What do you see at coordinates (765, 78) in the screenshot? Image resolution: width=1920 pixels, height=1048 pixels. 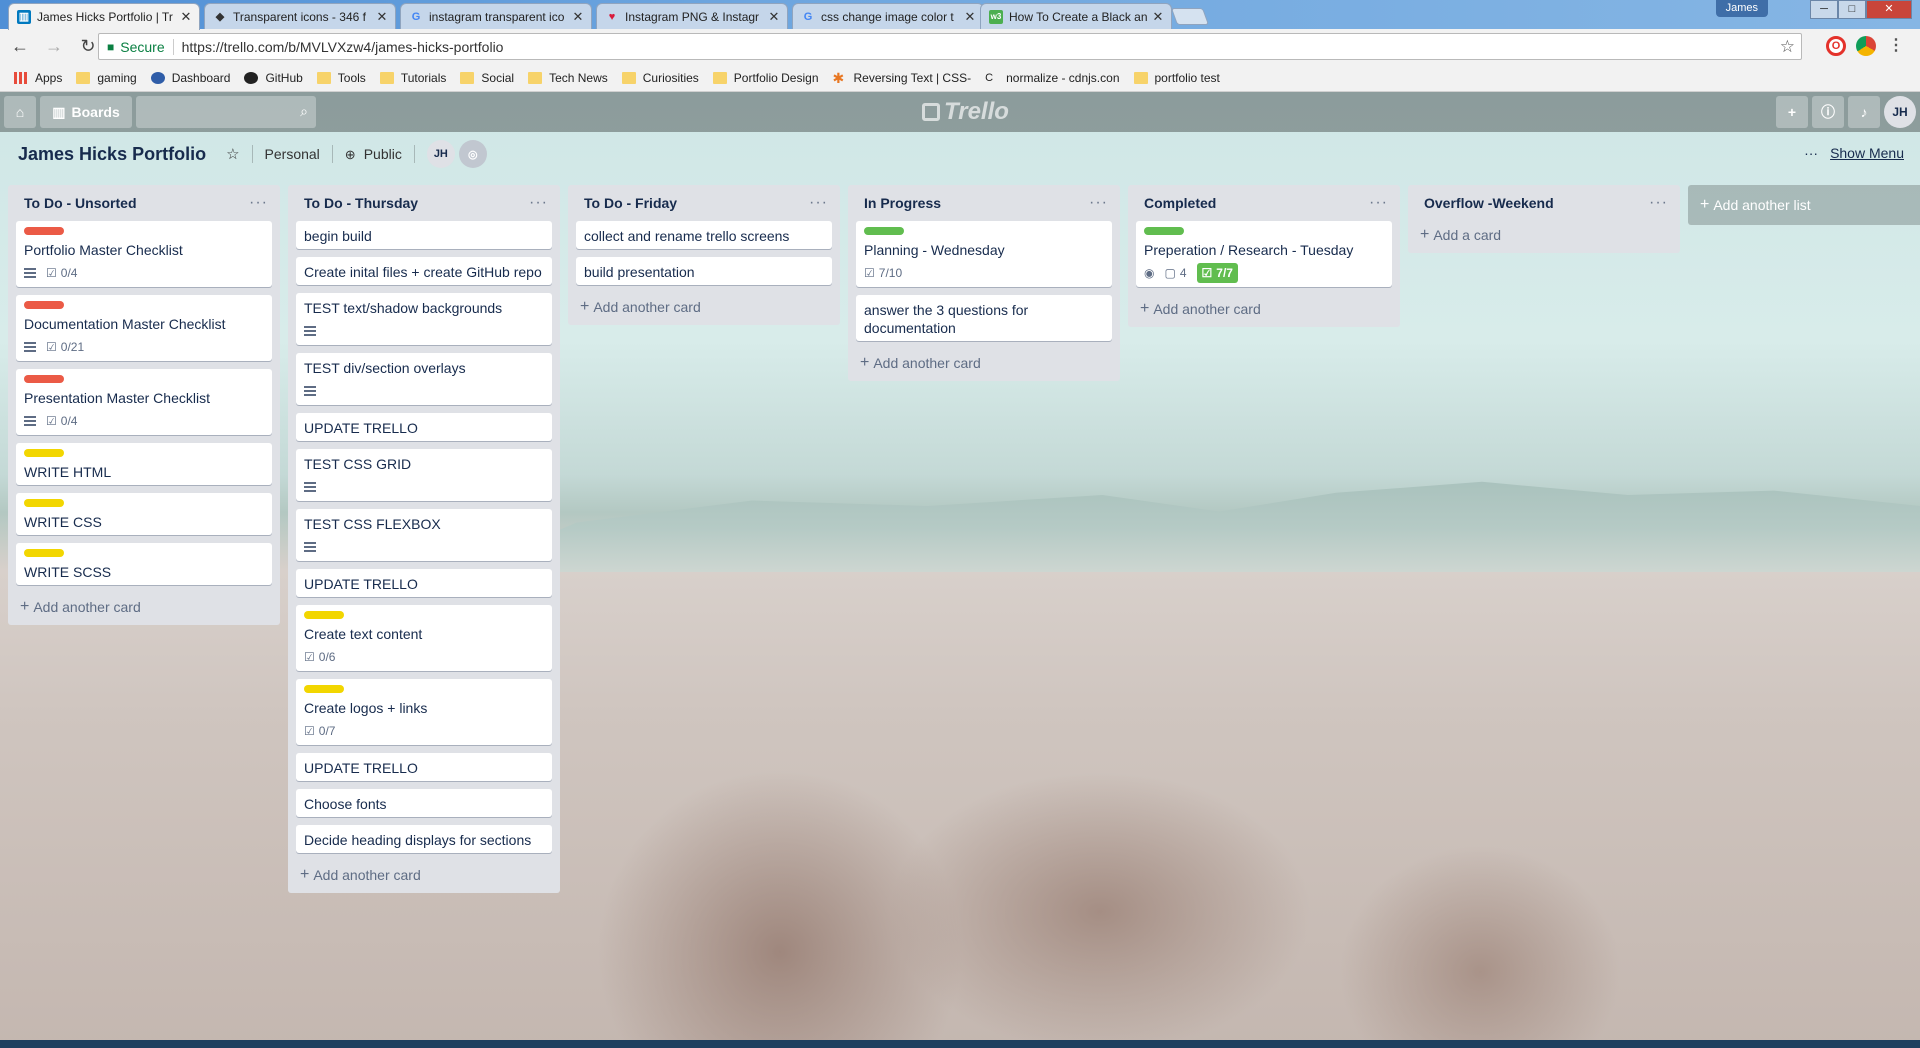 I see `bookmark-portfolio-design: Portfolio Design` at bounding box center [765, 78].